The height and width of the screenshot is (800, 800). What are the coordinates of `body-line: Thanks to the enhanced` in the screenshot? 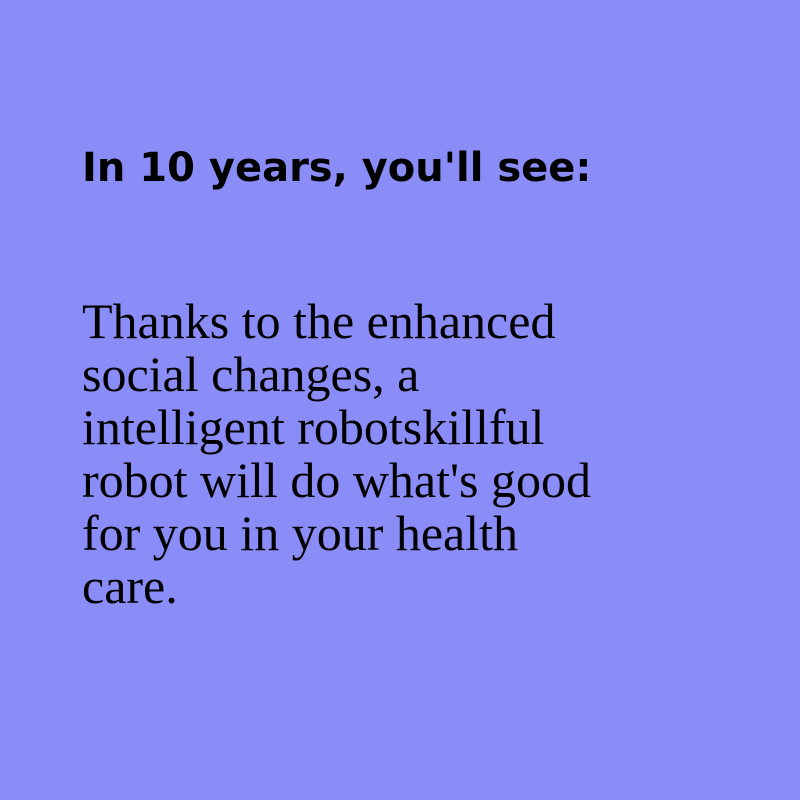 It's located at (319, 321).